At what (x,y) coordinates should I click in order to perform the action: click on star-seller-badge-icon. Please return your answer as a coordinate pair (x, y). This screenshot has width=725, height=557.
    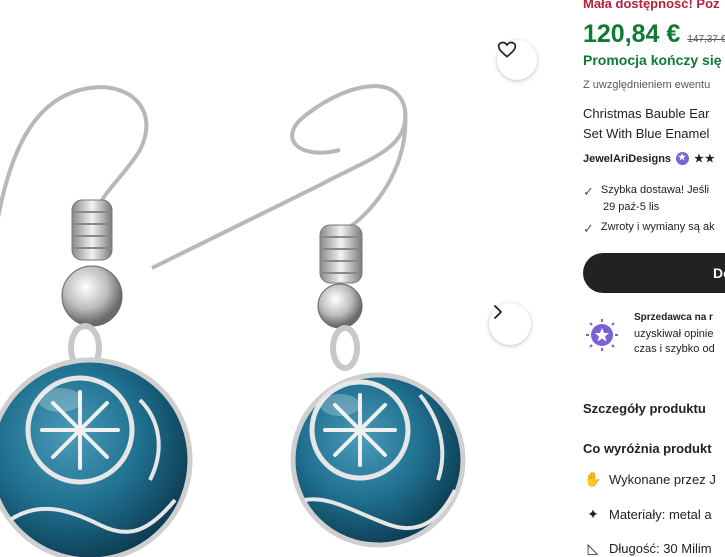
    Looking at the image, I should click on (683, 158).